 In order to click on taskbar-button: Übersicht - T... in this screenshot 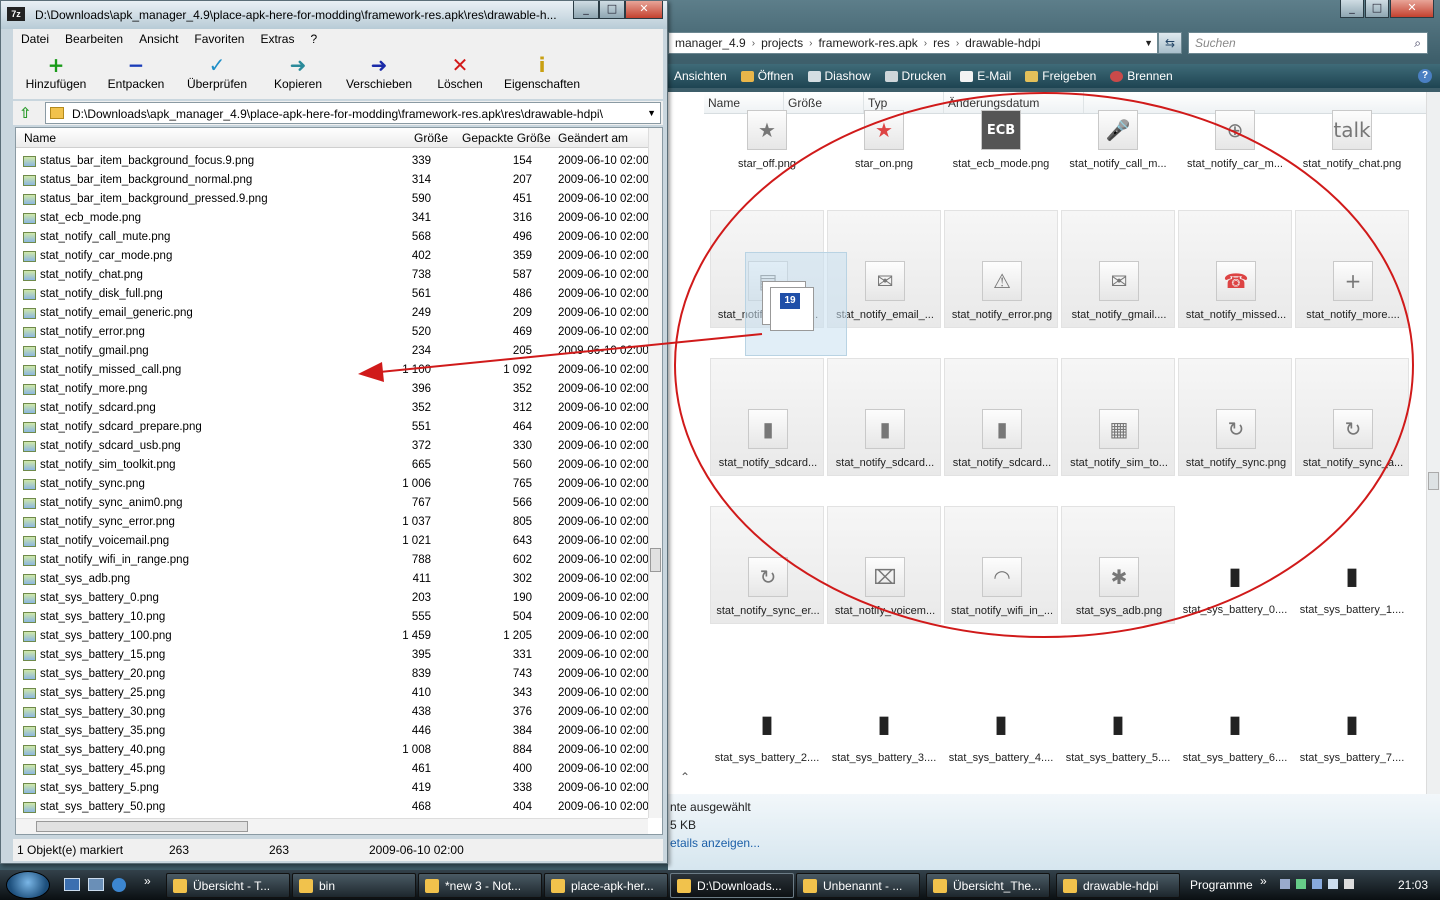, I will do `click(228, 885)`.